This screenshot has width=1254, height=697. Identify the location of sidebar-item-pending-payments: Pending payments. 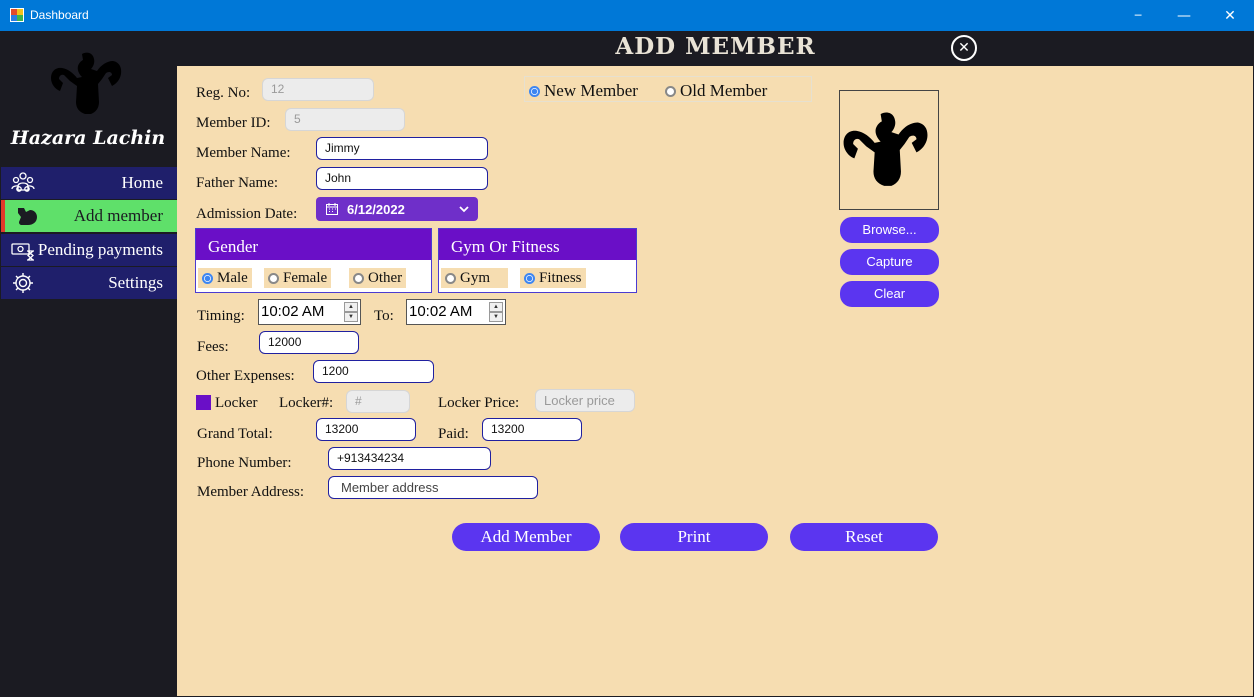
(89, 250).